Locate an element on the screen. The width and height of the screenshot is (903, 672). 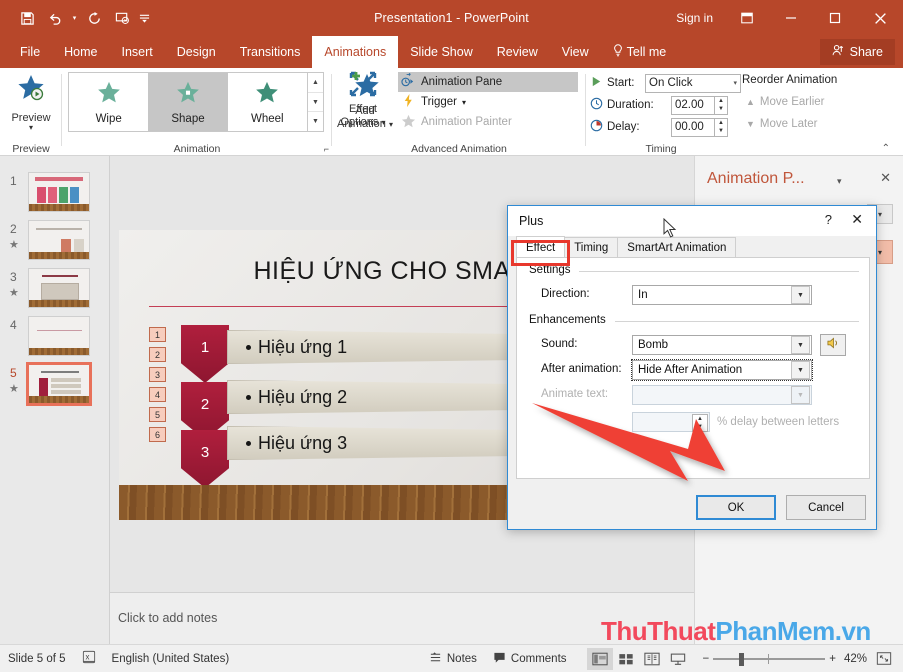
thumbnail-slide-4: 4 is located at coordinates (55, 338).